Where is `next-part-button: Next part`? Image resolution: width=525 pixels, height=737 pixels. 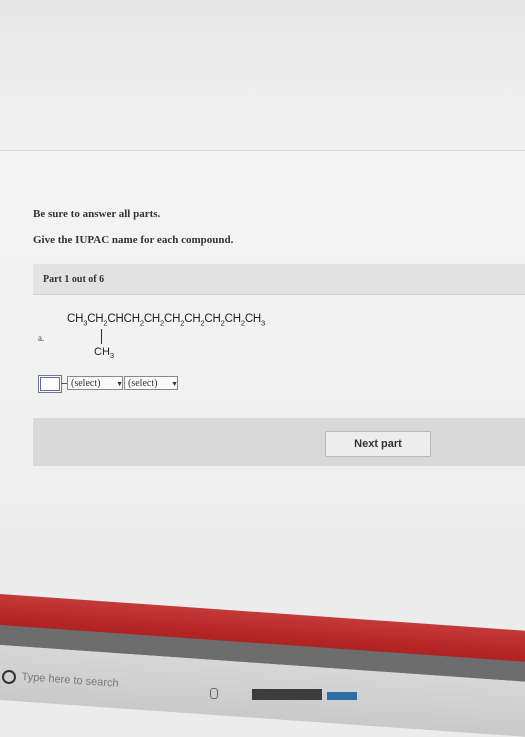
next-part-button: Next part is located at coordinates (378, 444).